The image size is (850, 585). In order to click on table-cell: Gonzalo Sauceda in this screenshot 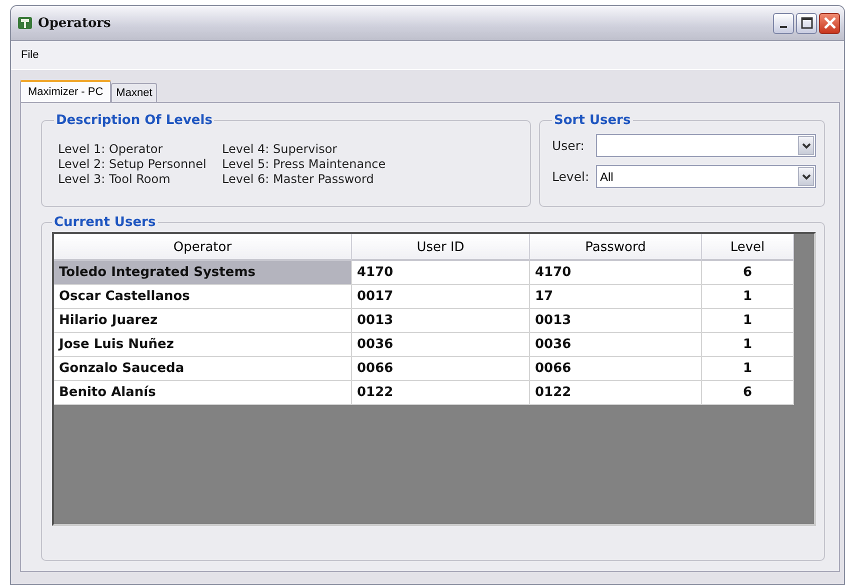, I will do `click(203, 369)`.